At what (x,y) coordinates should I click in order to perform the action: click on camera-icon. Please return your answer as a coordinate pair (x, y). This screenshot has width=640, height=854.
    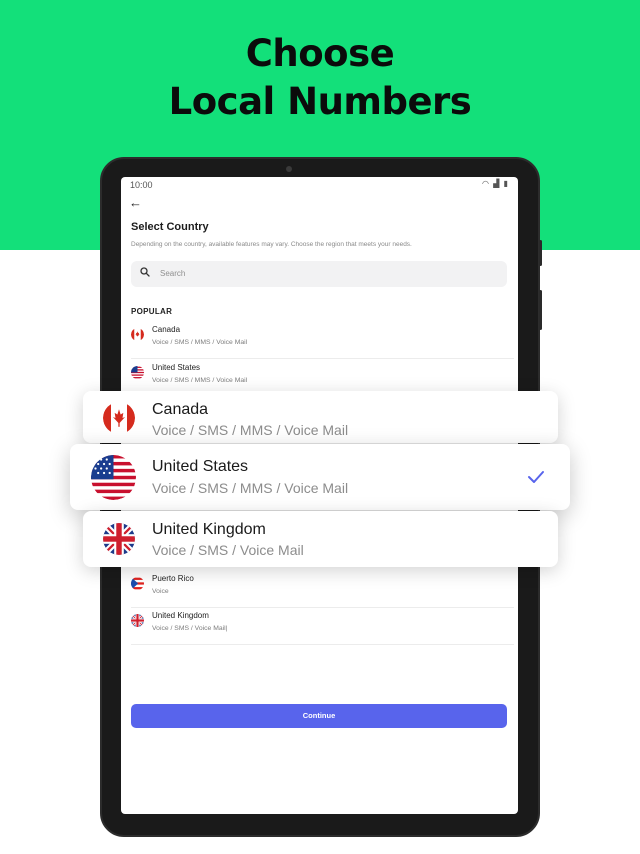
    Looking at the image, I should click on (289, 169).